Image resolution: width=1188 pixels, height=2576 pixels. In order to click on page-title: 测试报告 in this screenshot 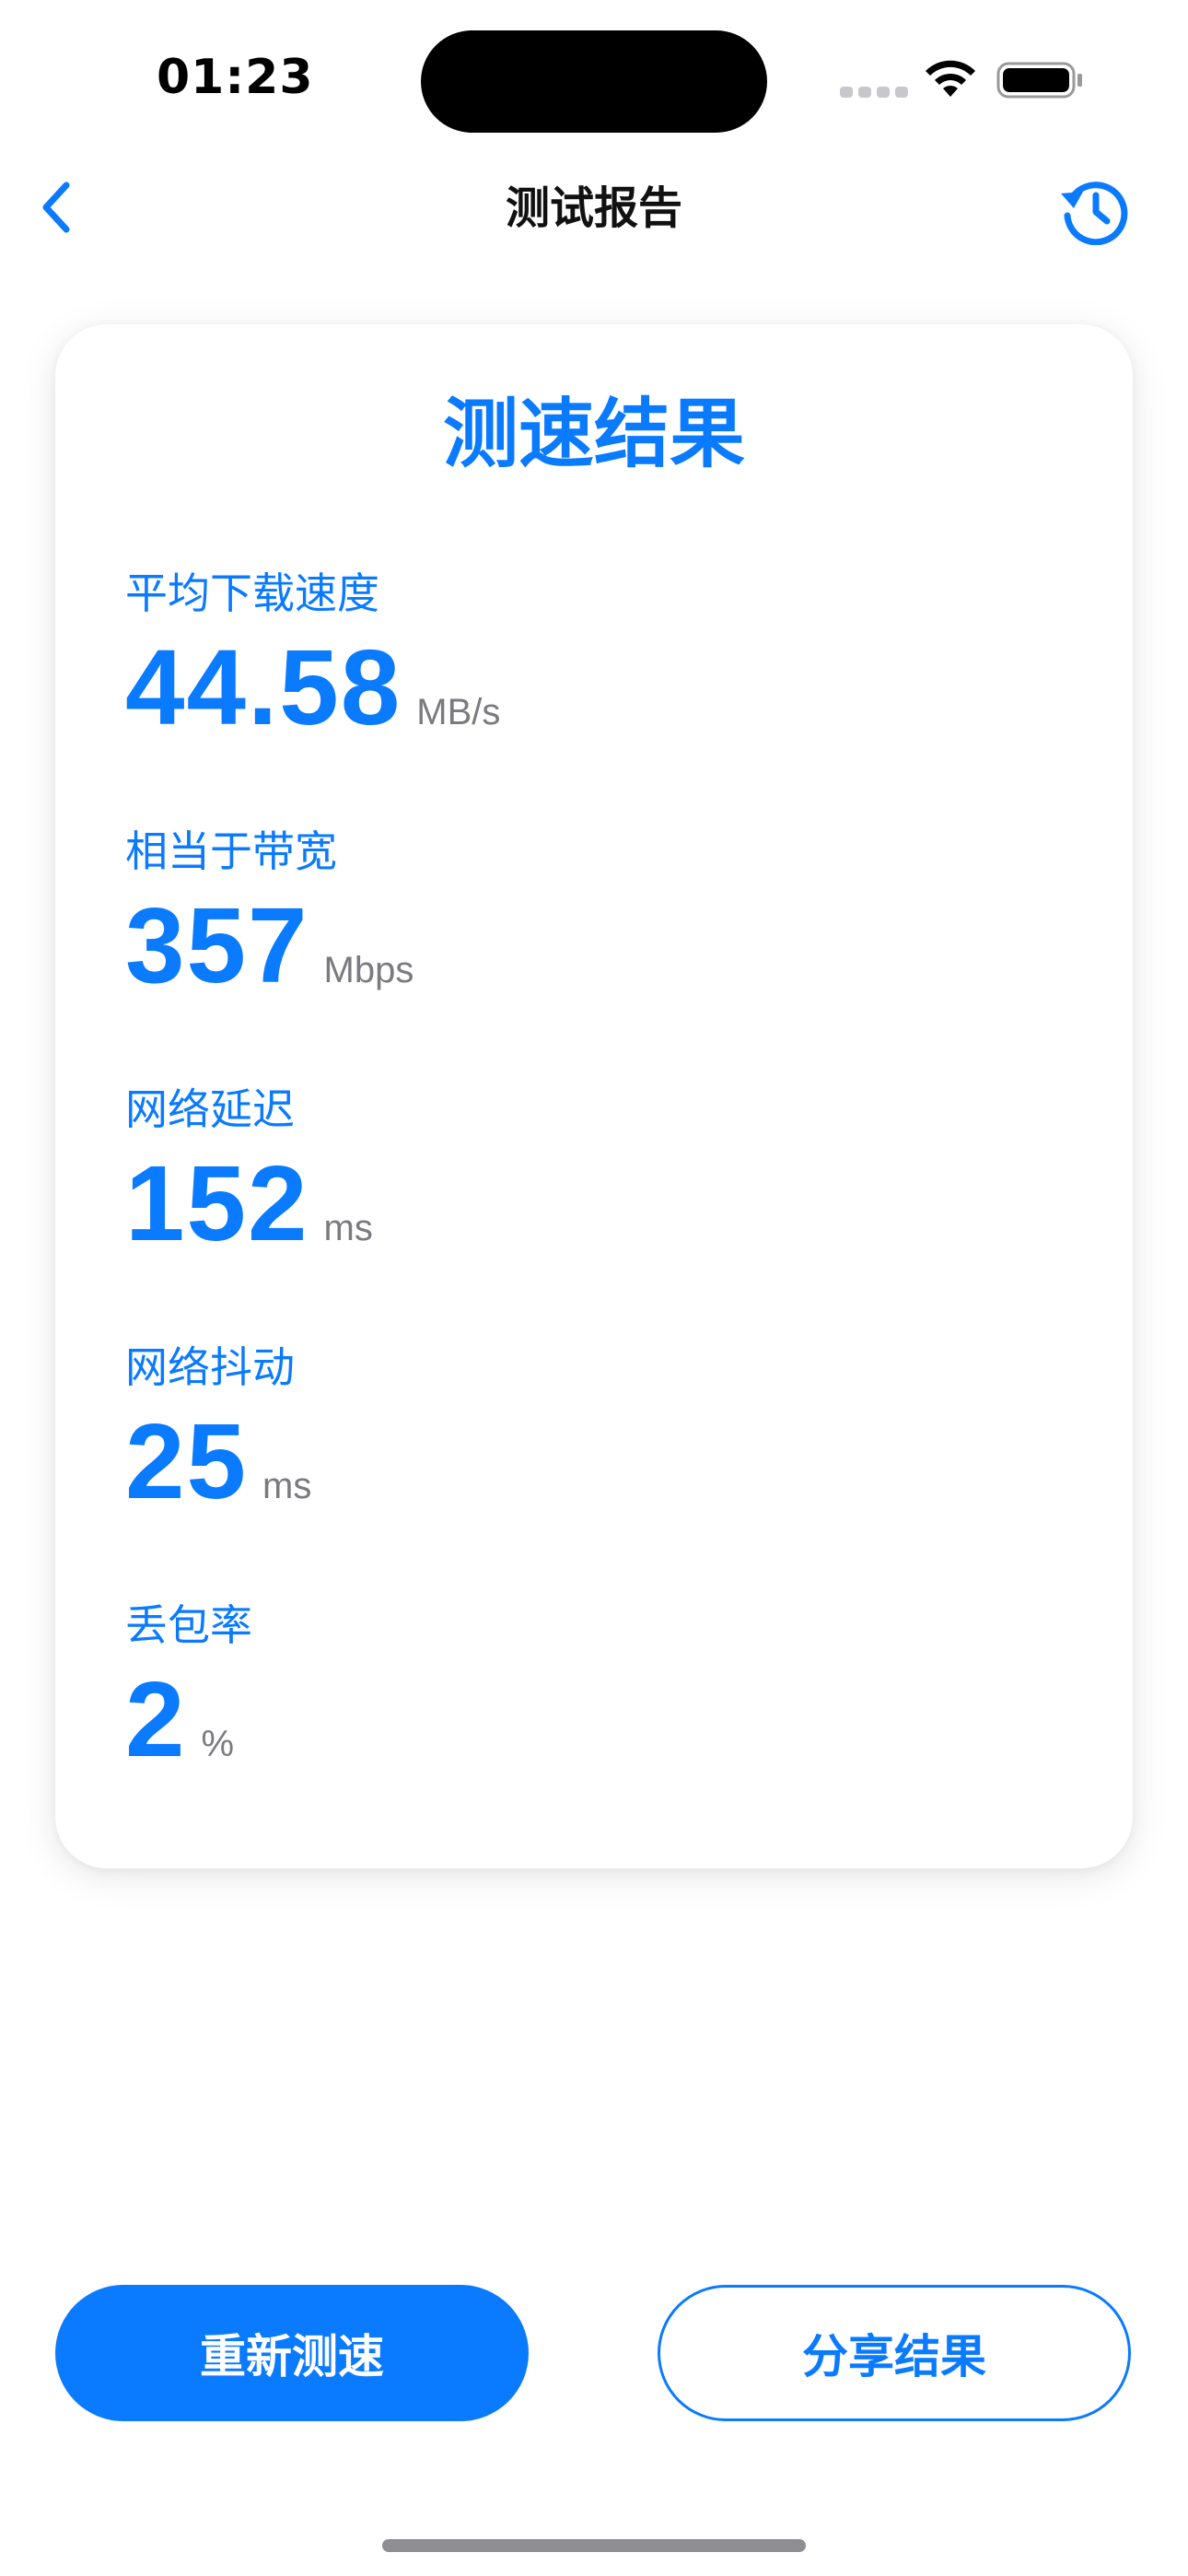, I will do `click(593, 208)`.